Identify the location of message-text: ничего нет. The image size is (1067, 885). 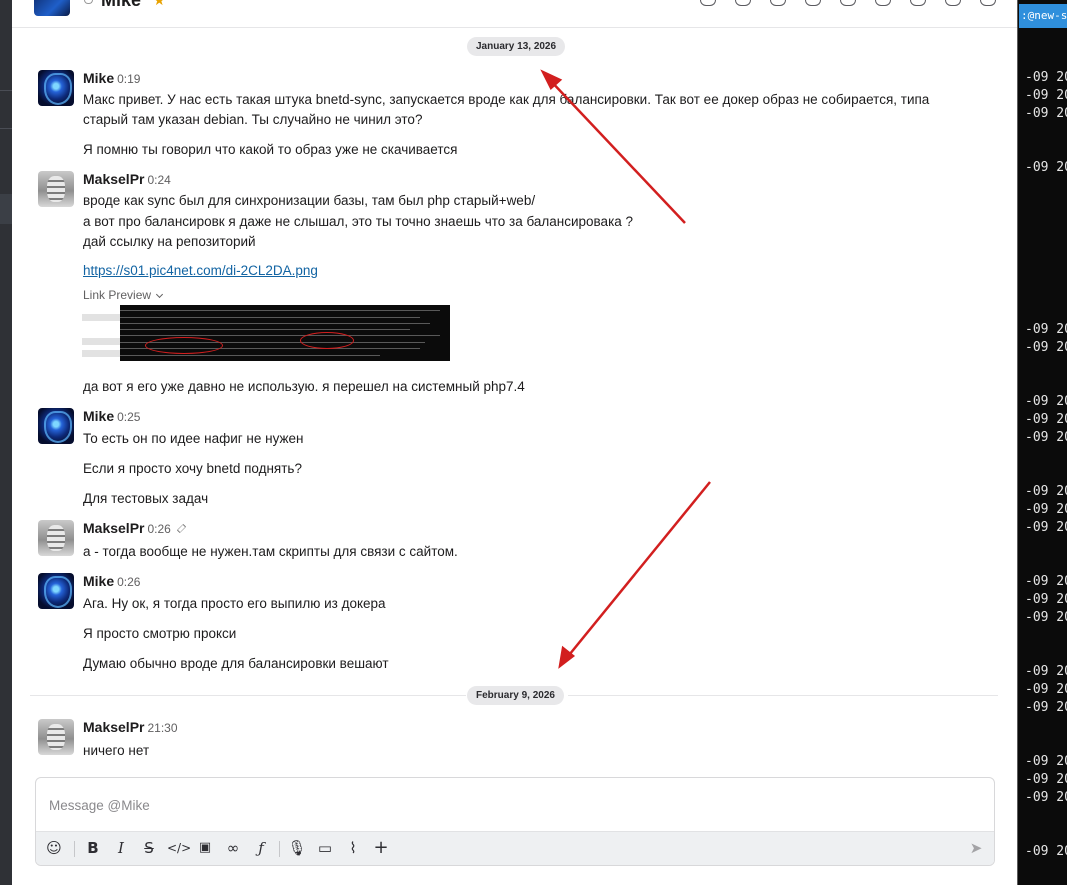
(116, 750).